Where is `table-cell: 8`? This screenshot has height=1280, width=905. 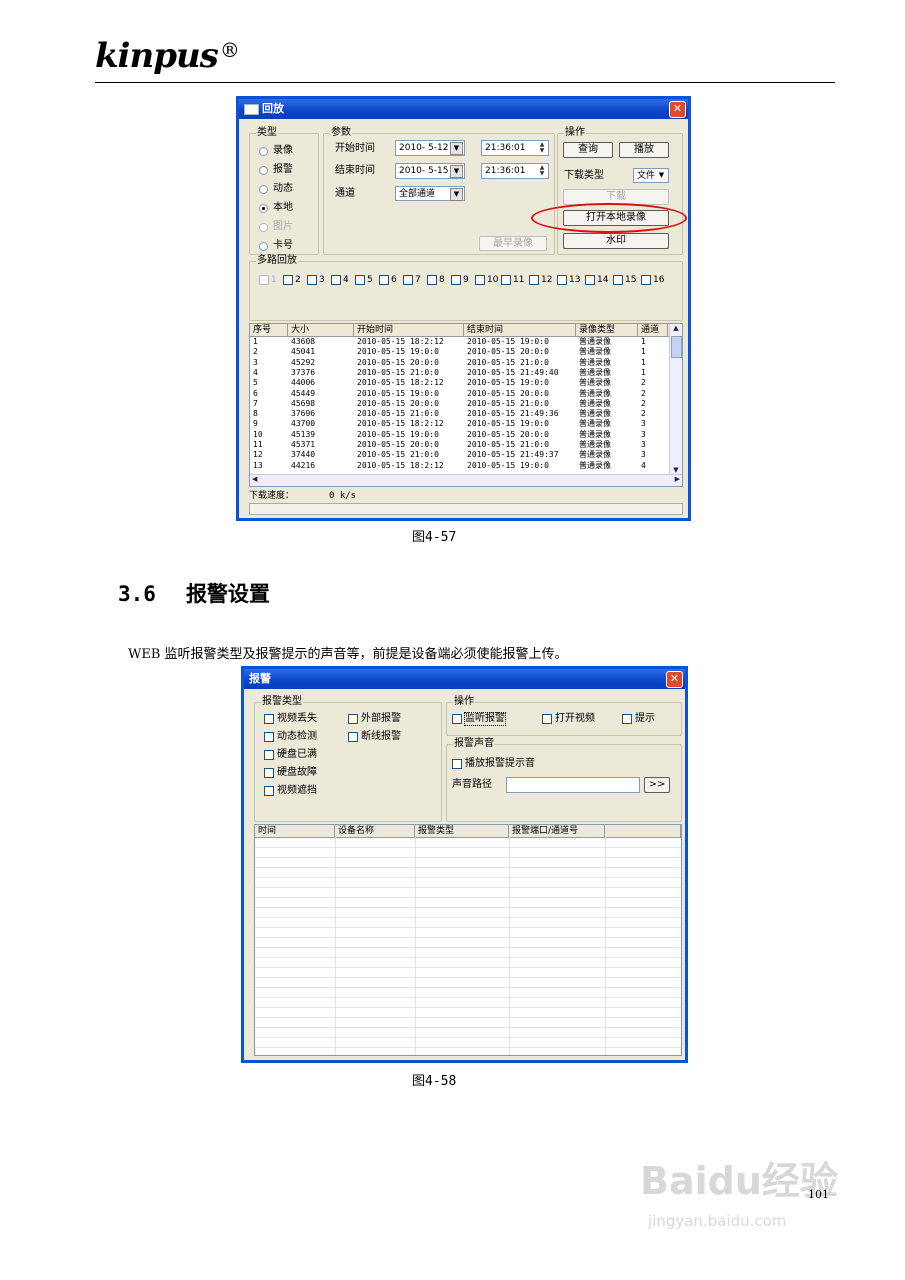
table-cell: 8 is located at coordinates (255, 414).